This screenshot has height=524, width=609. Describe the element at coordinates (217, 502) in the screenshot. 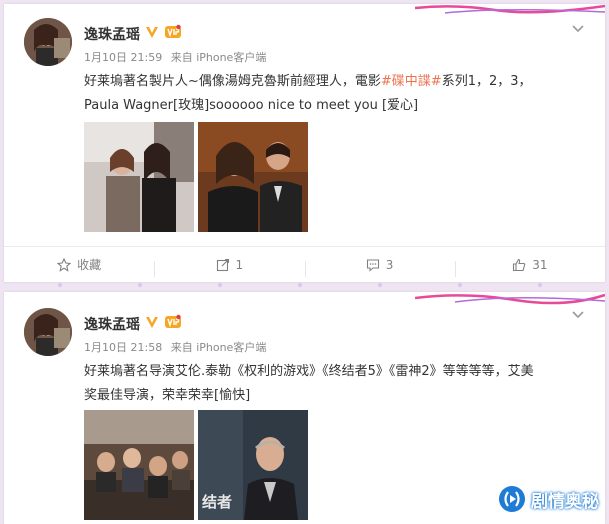

I see `photo-caption-text: 结者` at that location.